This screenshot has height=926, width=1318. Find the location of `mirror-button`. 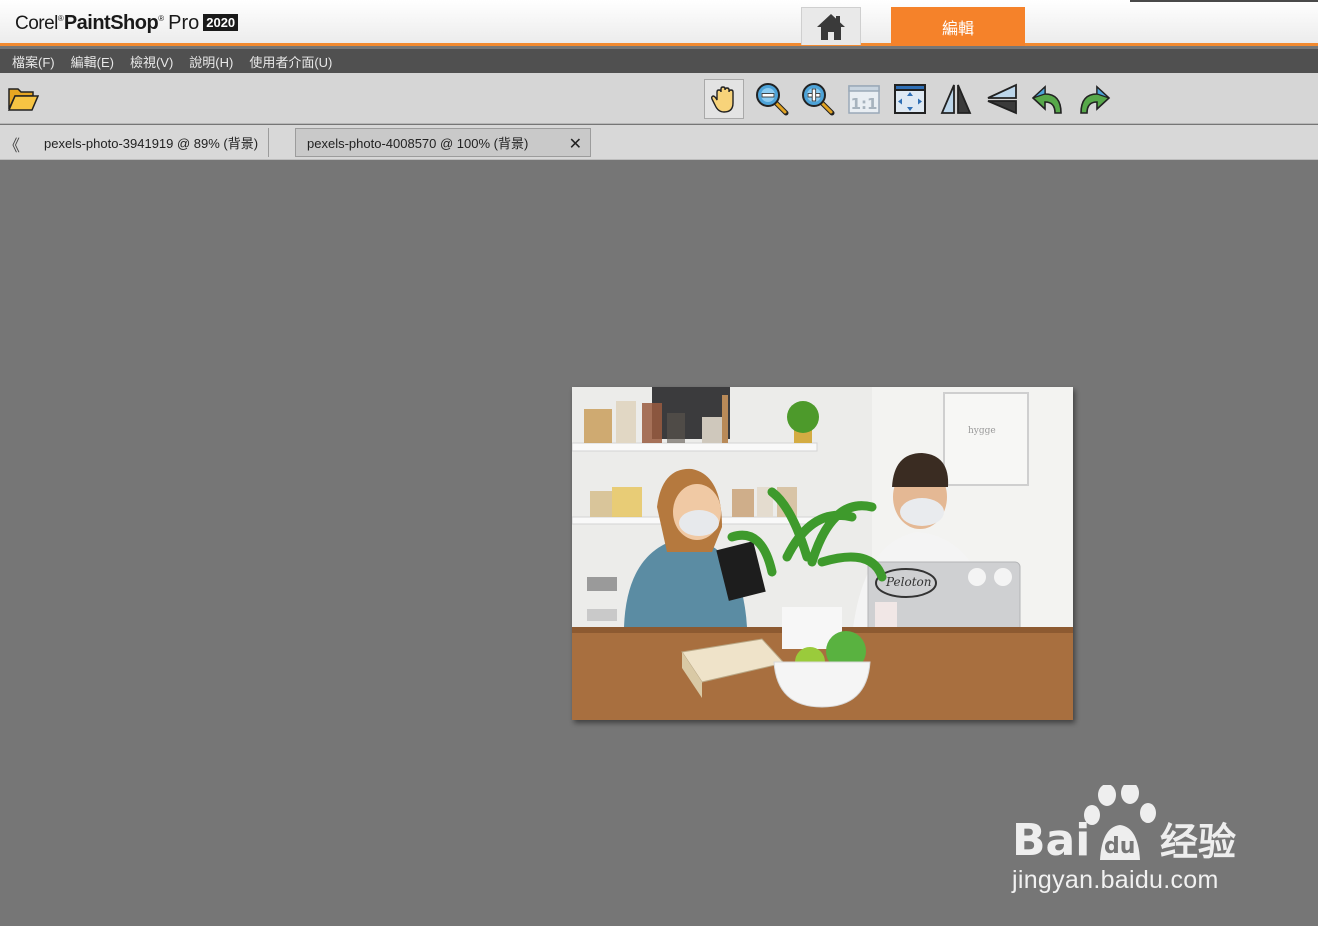

mirror-button is located at coordinates (1002, 99).